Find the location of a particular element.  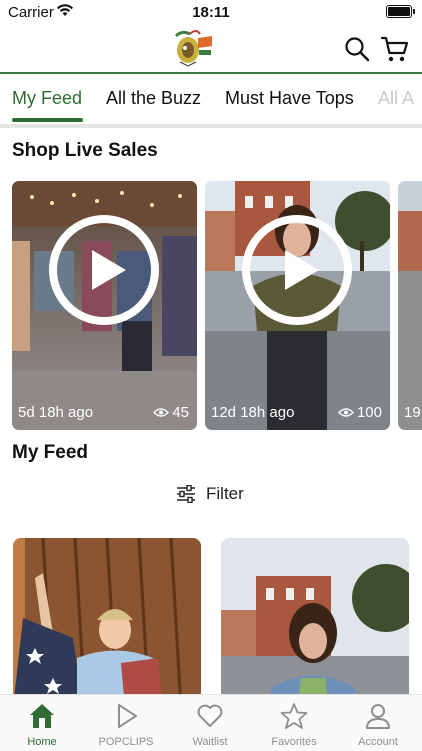

live-sale-card: 5d 18h ago 45 is located at coordinates (104, 305).